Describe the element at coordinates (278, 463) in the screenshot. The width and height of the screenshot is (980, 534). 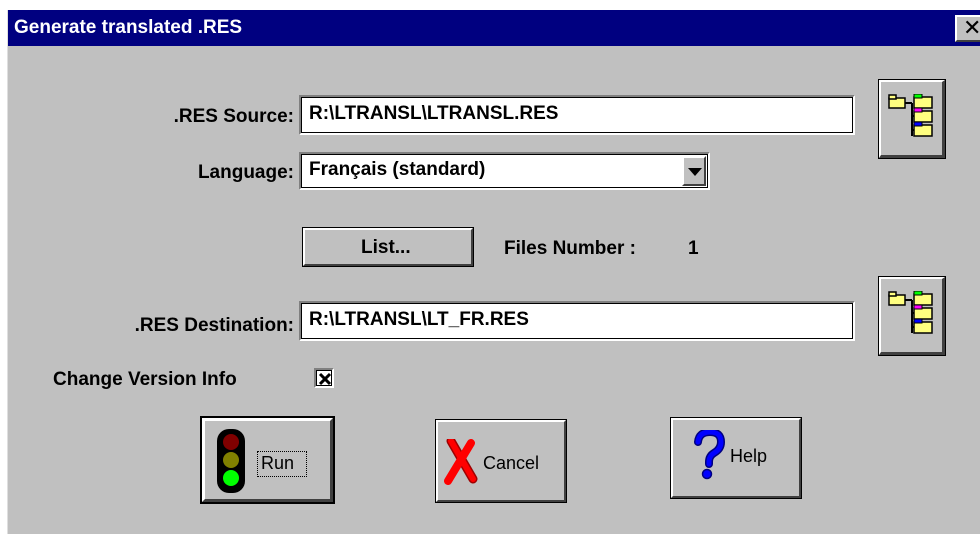
I see `run-button-label: Run` at that location.